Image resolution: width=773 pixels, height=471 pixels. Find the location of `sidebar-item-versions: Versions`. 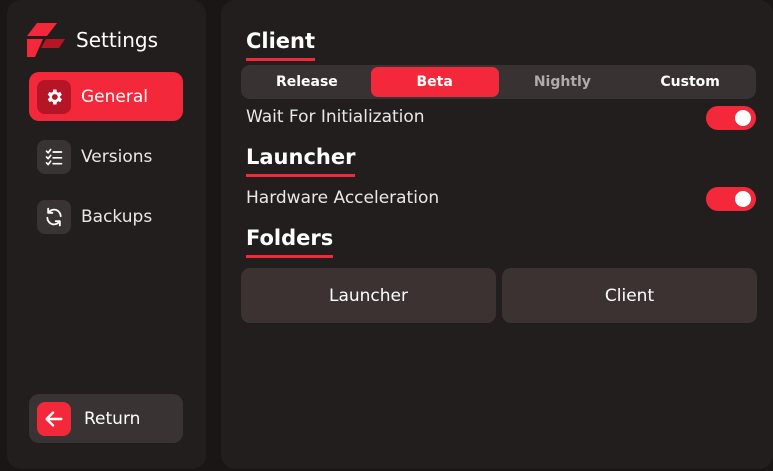

sidebar-item-versions: Versions is located at coordinates (106, 156).